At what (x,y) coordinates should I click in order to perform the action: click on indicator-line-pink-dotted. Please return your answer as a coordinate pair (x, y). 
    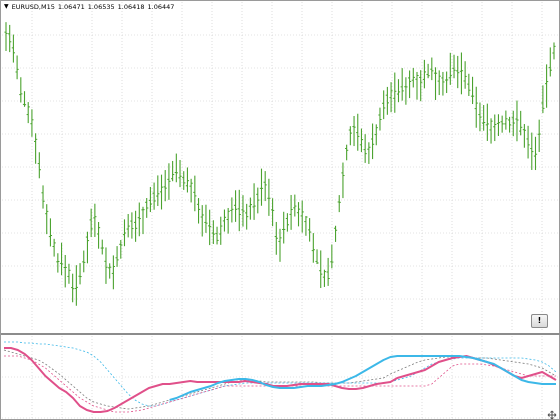
    Looking at the image, I should click on (280, 384).